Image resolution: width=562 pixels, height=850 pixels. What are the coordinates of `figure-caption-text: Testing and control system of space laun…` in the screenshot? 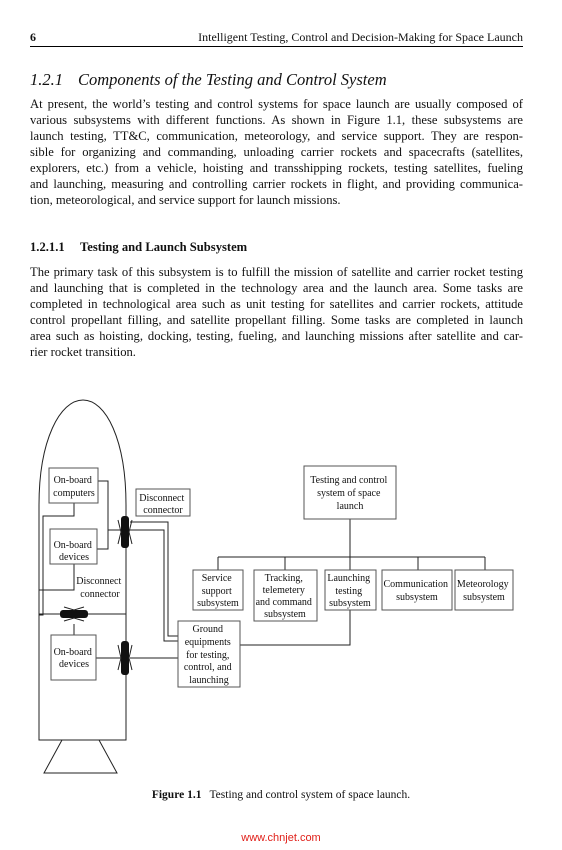 It's located at (310, 795).